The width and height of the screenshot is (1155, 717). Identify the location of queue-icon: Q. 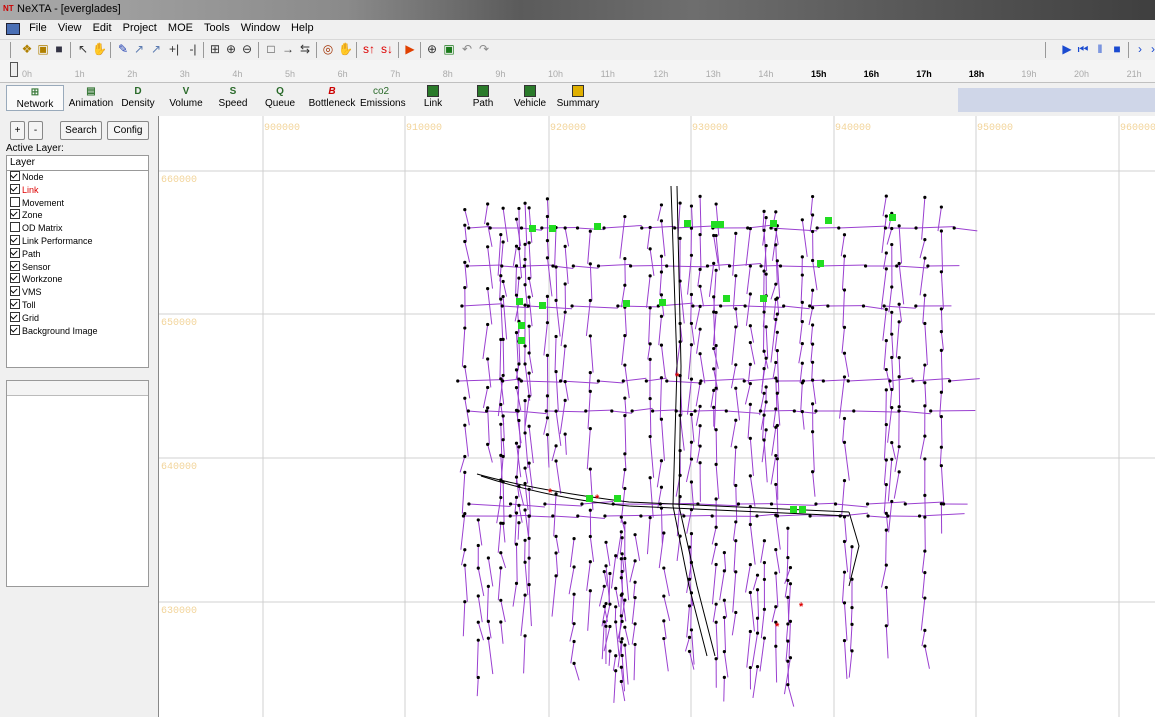
(280, 91).